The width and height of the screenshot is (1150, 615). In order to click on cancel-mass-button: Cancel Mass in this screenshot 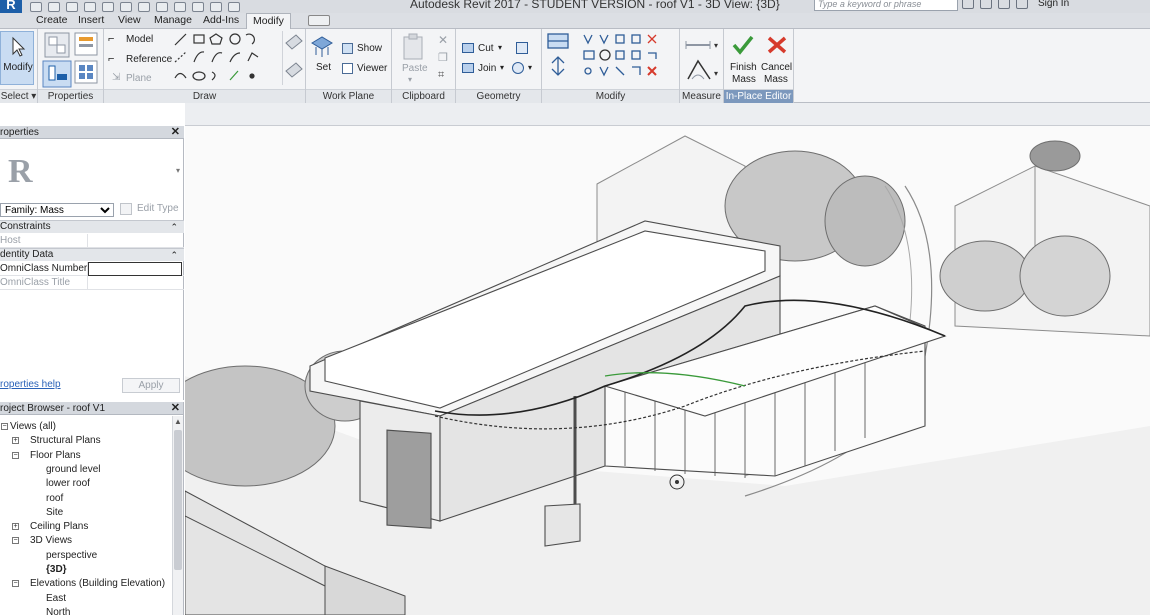, I will do `click(777, 59)`.